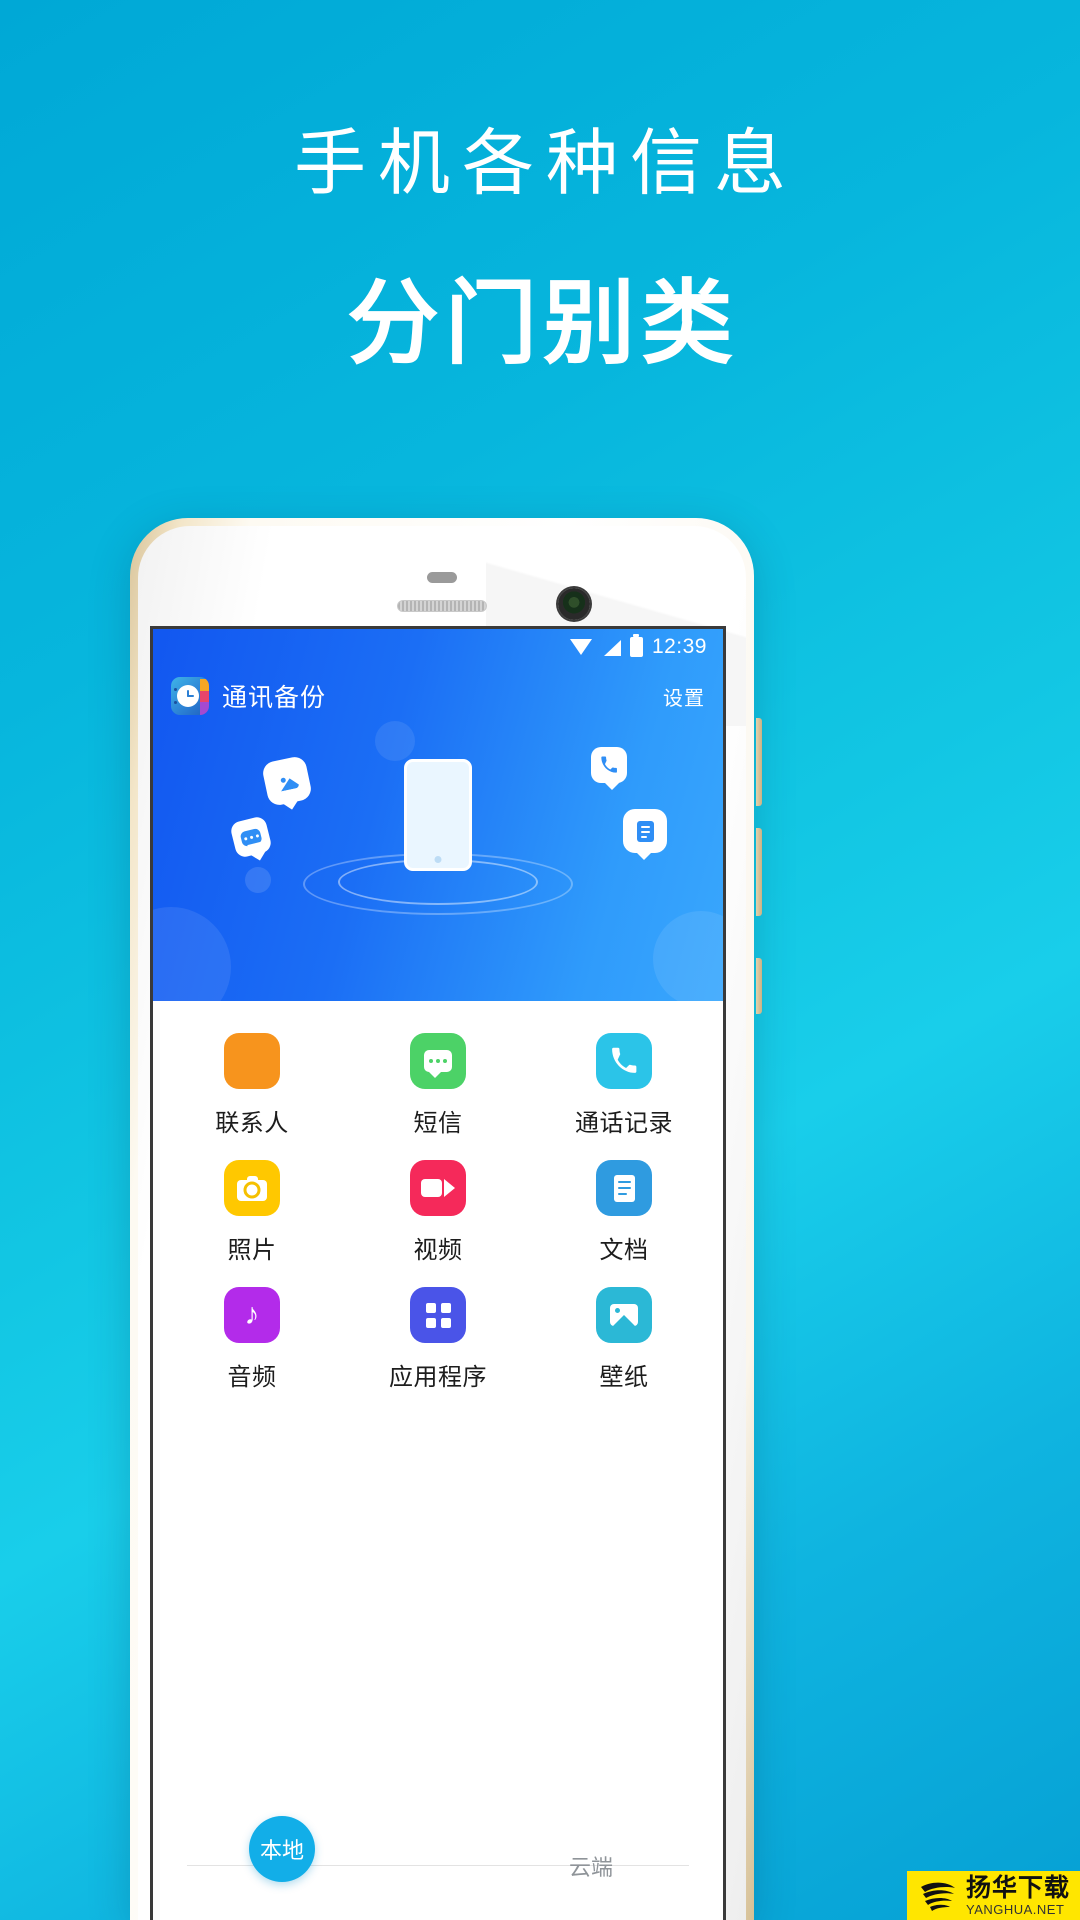  What do you see at coordinates (542, 324) in the screenshot?
I see `headline-line-2: 分门别类` at bounding box center [542, 324].